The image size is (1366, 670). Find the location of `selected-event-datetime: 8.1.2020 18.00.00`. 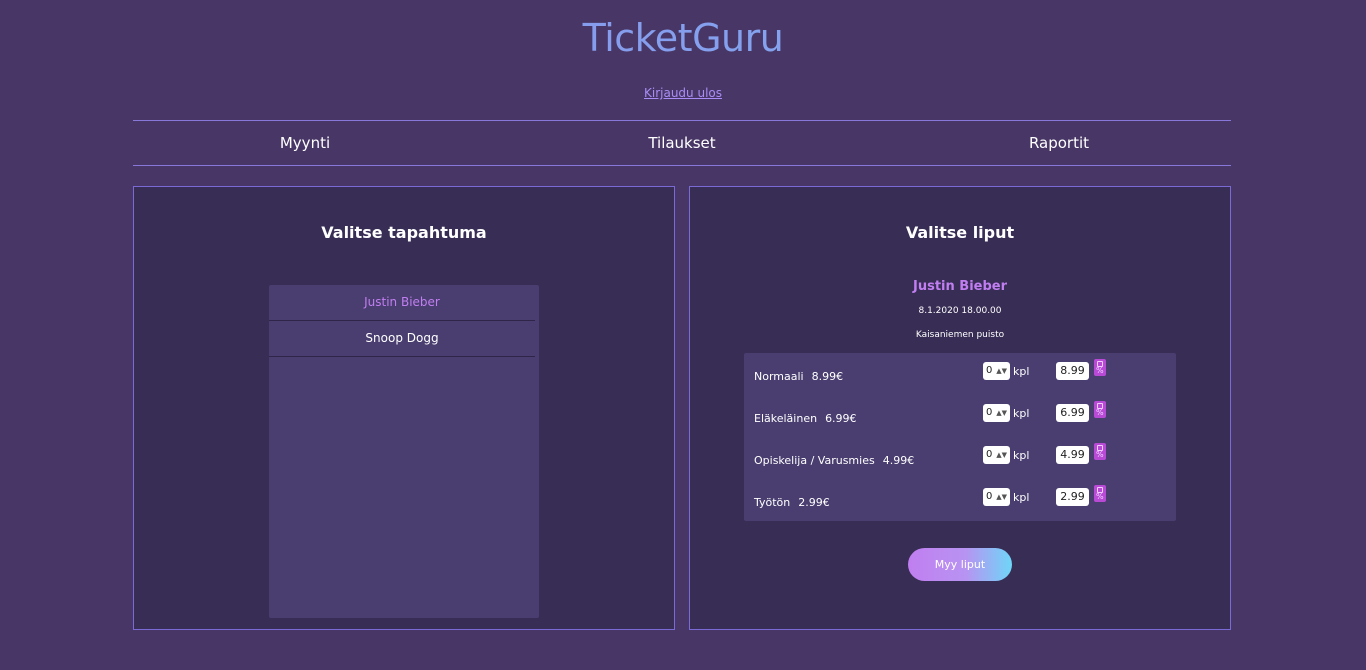

selected-event-datetime: 8.1.2020 18.00.00 is located at coordinates (960, 311).